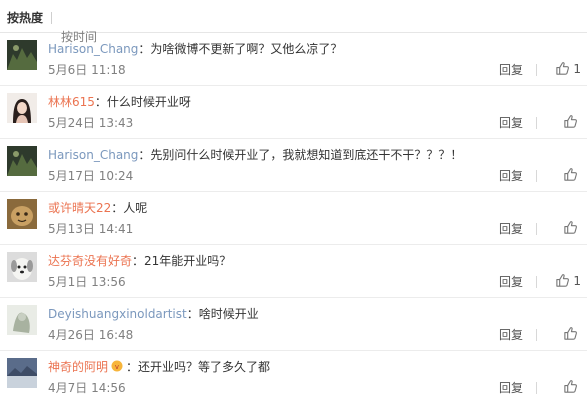  Describe the element at coordinates (293, 377) in the screenshot. I see `comment-row: 神奇的阿明 v ：还开业吗？等了多久了都 4月7日 14:56 回复` at that location.